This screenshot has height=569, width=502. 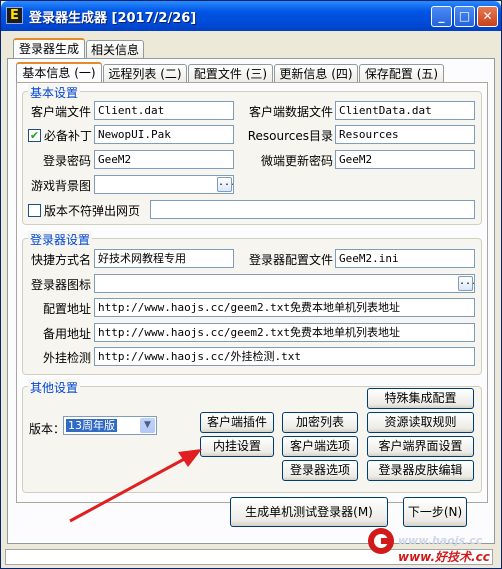 I want to click on watermark-name: www.好技术.cc, so click(x=444, y=557).